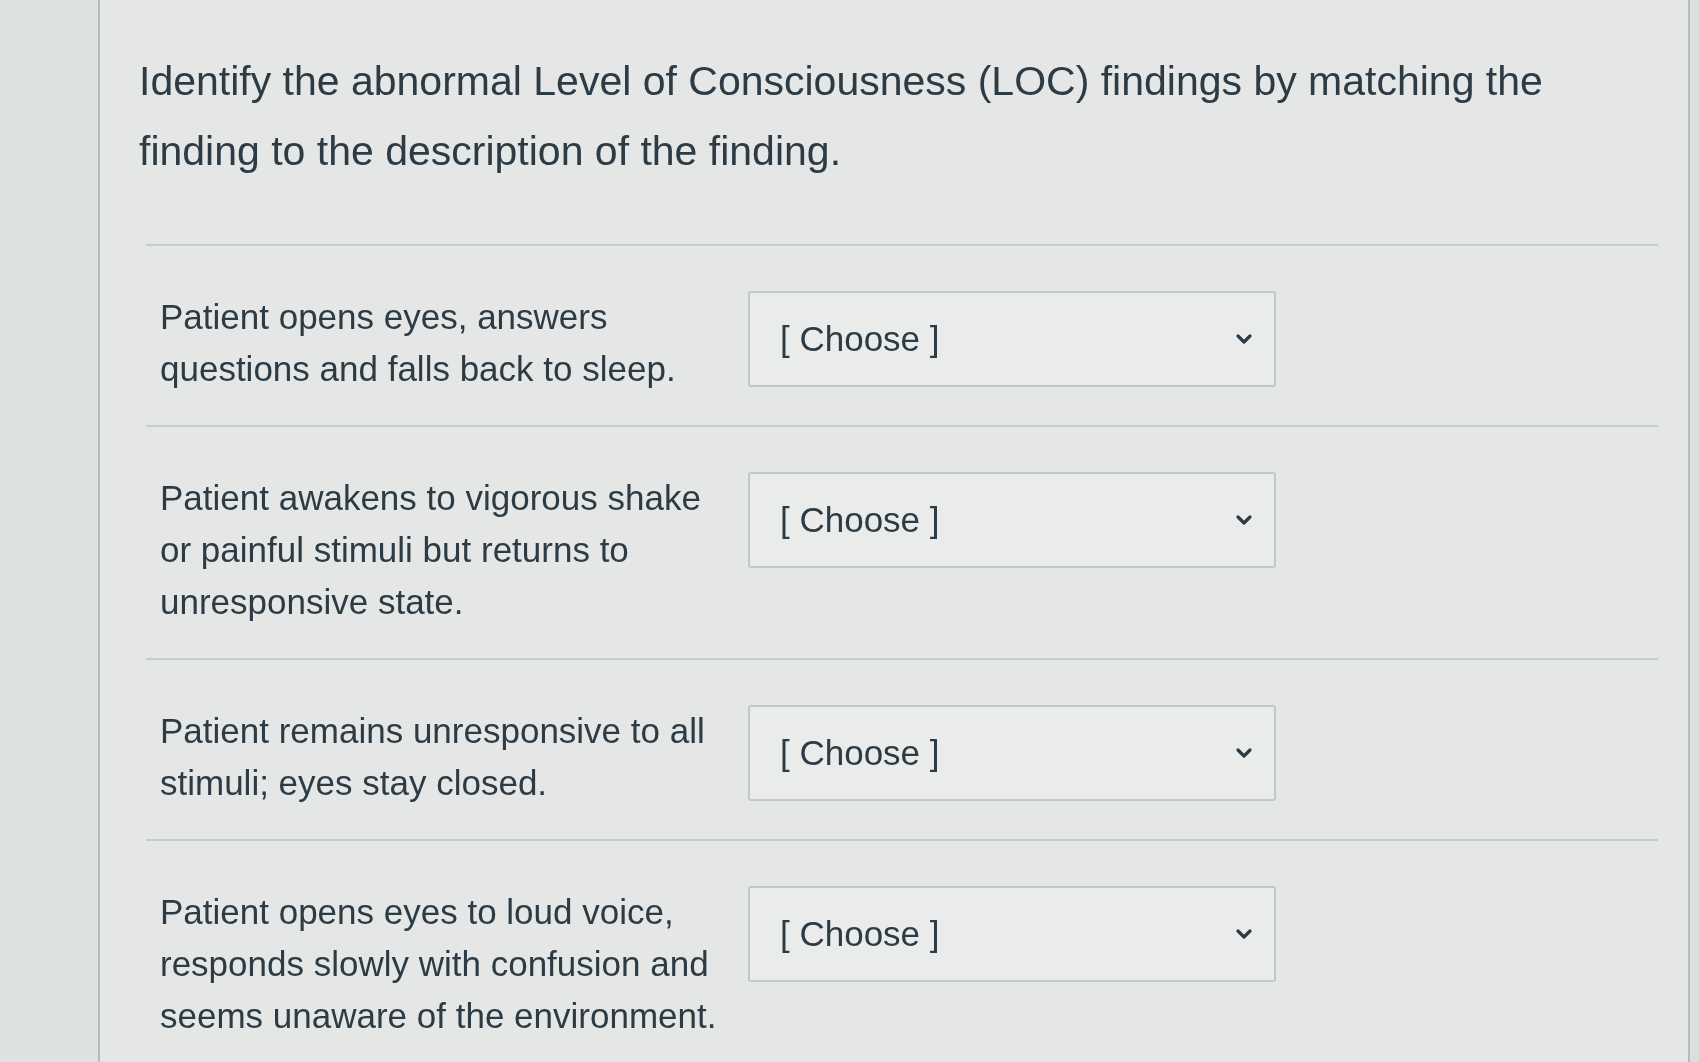 This screenshot has width=1699, height=1062. I want to click on finding-description: Patient opens eyes, answers questions and falls back to sleep., so click(418, 343).